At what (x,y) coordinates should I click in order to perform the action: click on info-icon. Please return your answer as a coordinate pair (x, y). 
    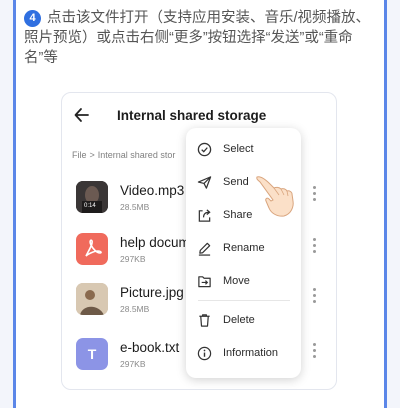
    Looking at the image, I should click on (204, 353).